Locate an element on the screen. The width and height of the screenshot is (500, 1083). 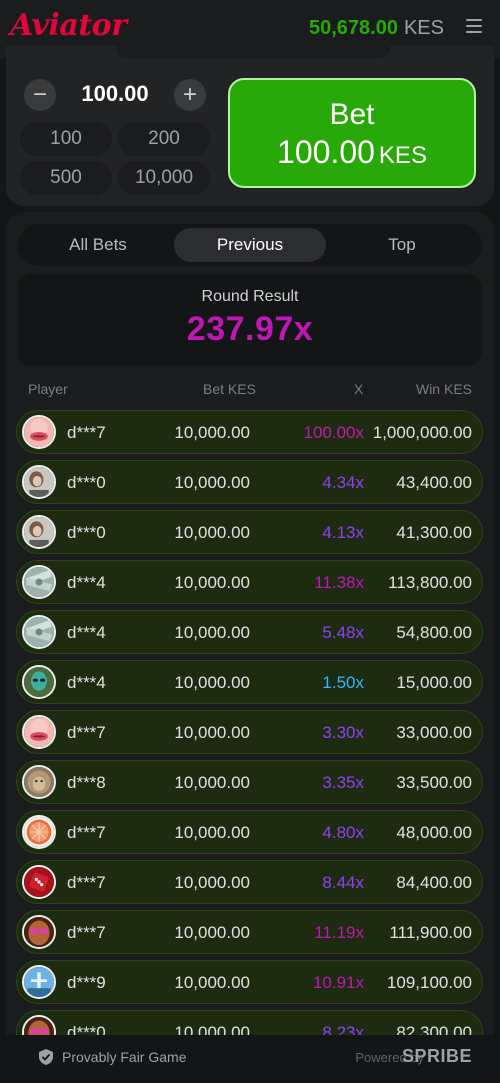
round-result-value: 237.97x is located at coordinates (250, 329).